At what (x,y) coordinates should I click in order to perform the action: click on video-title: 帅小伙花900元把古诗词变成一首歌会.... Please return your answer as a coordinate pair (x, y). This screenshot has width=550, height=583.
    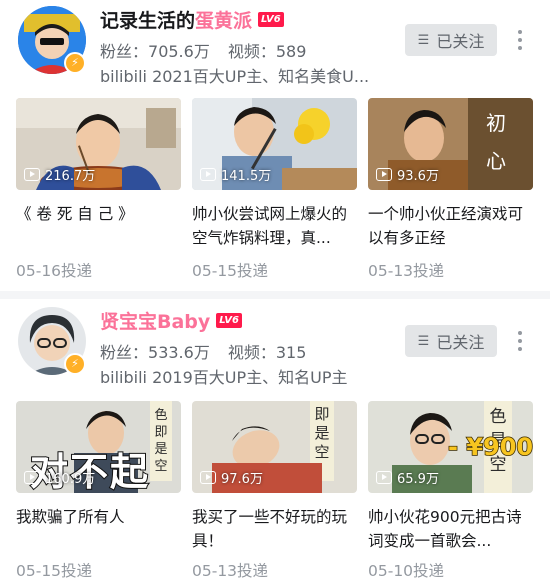
    Looking at the image, I should click on (450, 529).